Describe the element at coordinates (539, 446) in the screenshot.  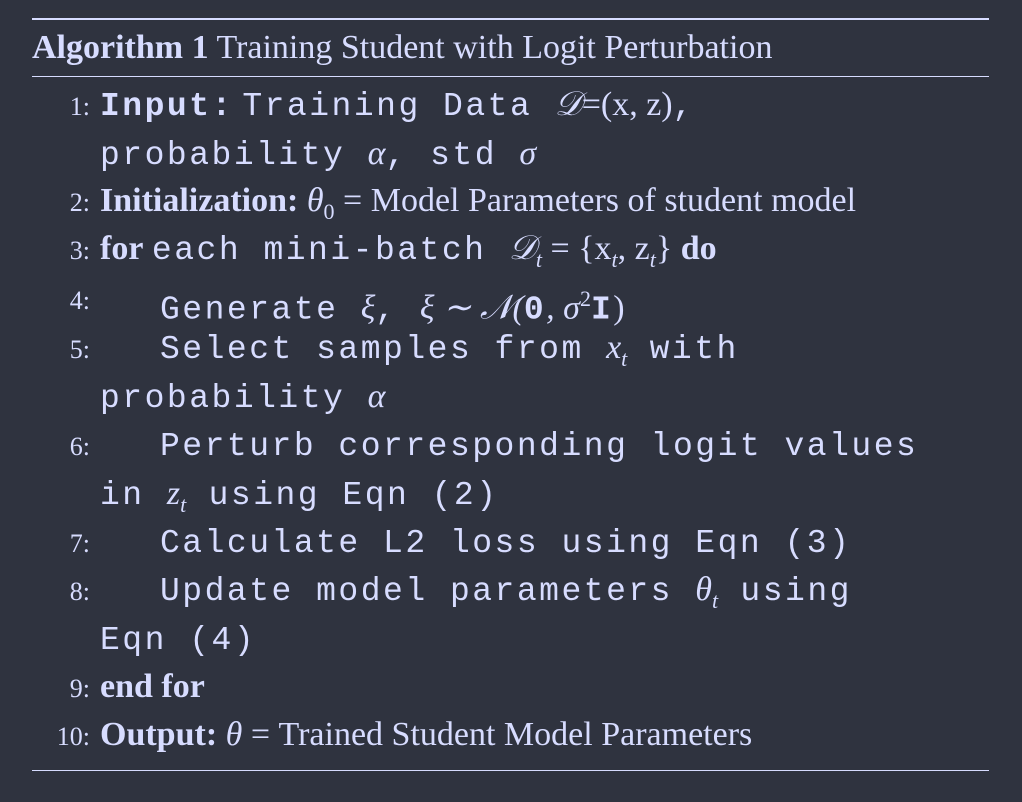
I see `line-text: Perturb corresponding logit values` at that location.